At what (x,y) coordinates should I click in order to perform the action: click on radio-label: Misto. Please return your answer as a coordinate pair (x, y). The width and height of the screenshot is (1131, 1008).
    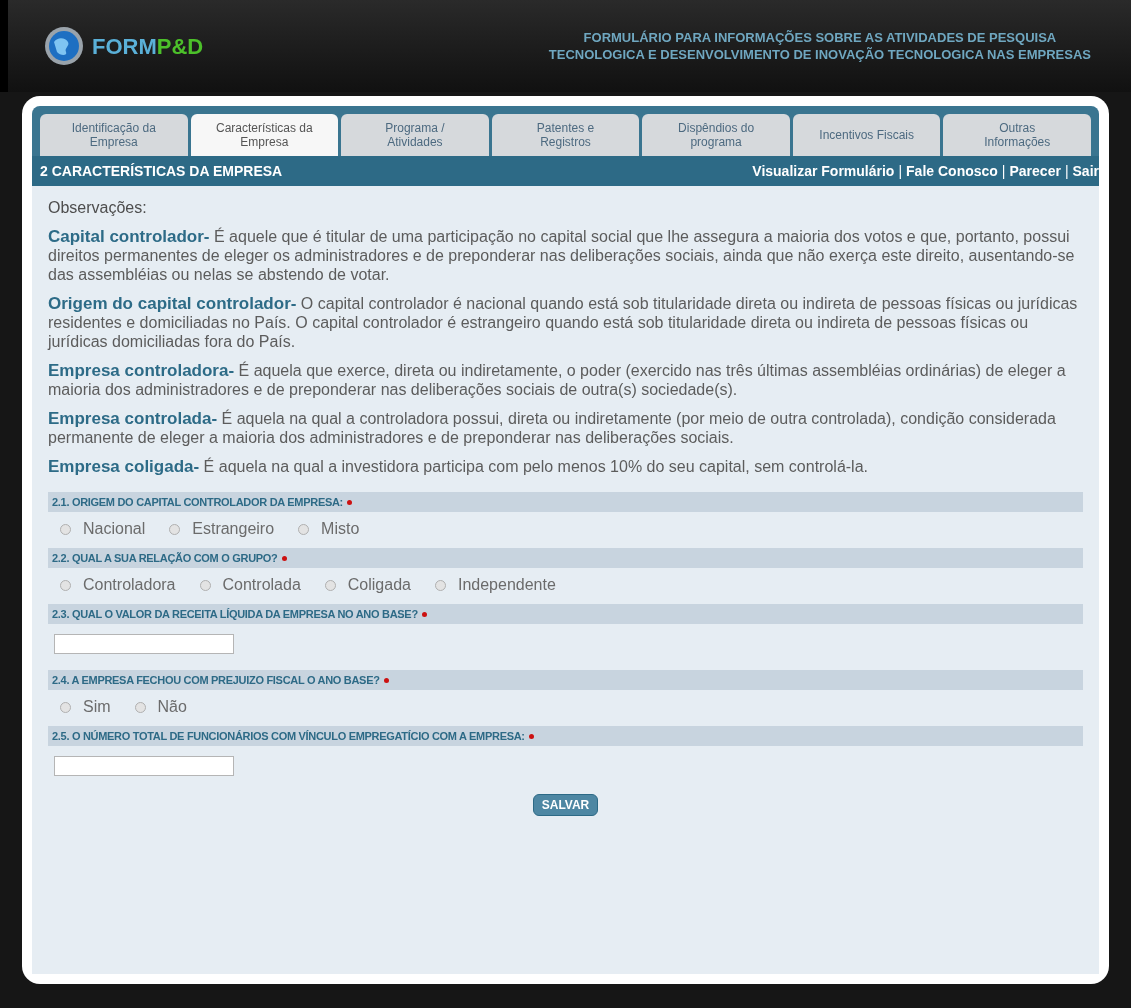
    Looking at the image, I should click on (340, 529).